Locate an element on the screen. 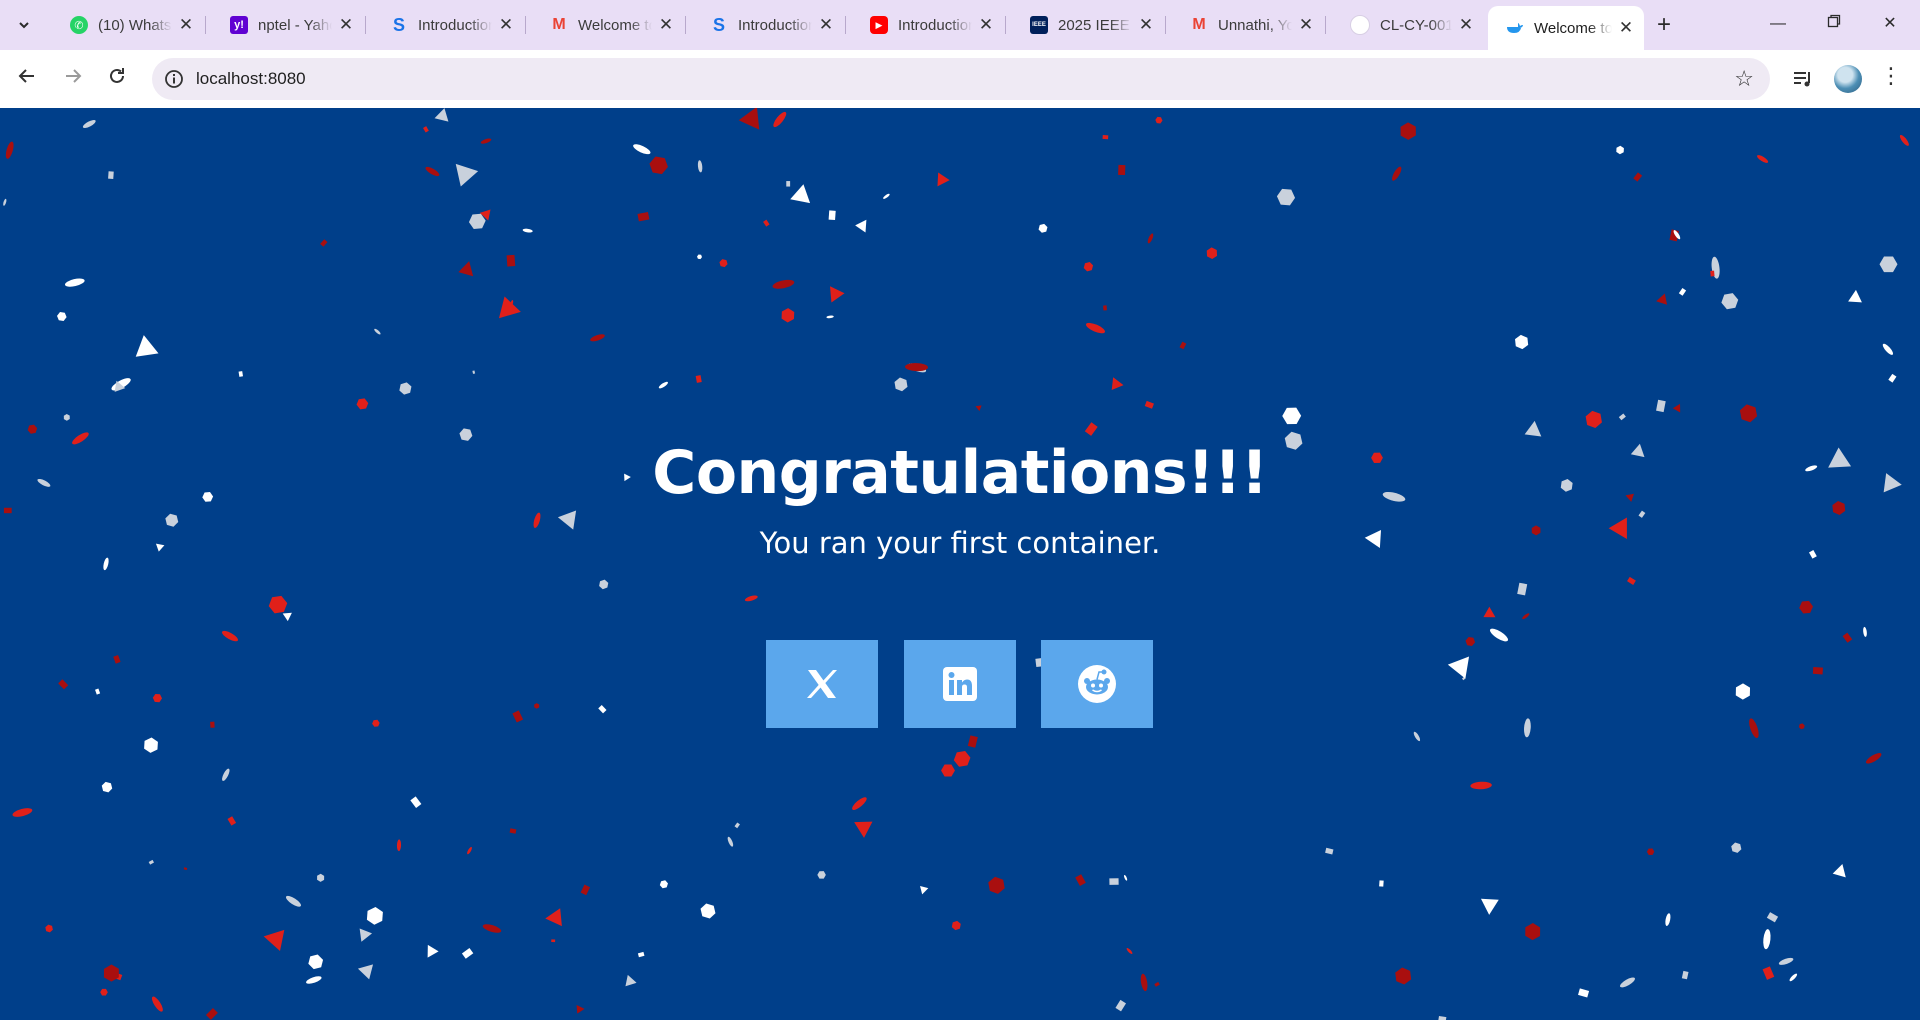 This screenshot has width=1920, height=1020. address-url: localhost:8080 is located at coordinates (251, 79).